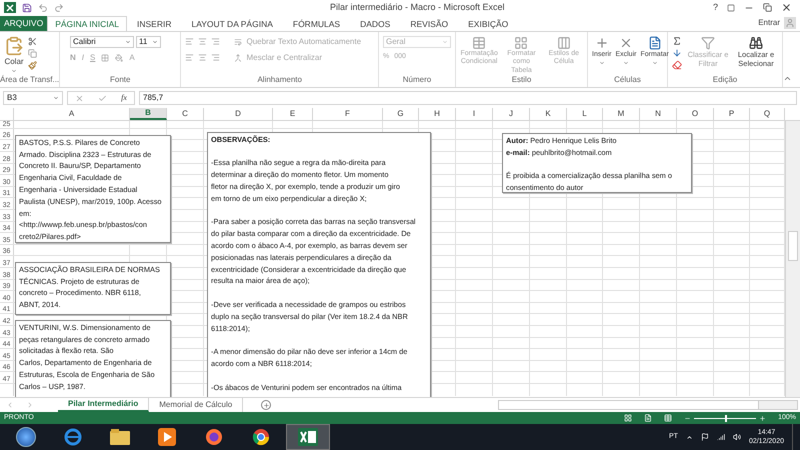 This screenshot has width=800, height=450. I want to click on group-label: Fonte, so click(120, 80).